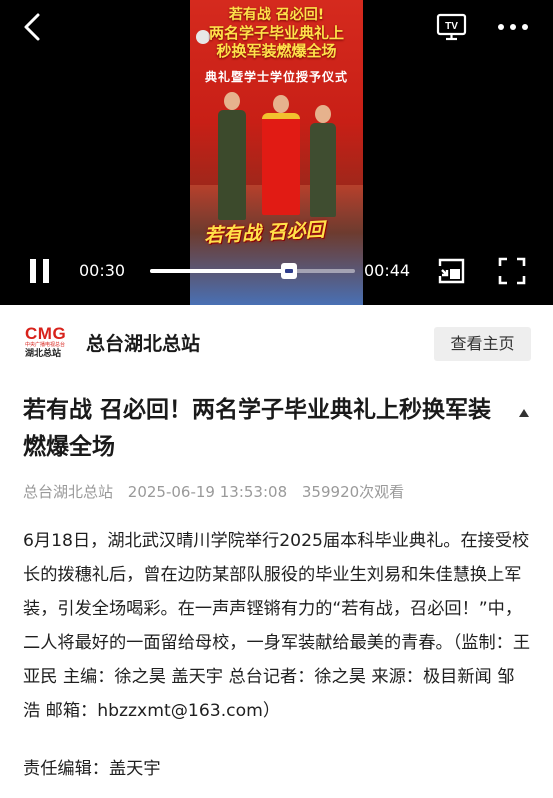 This screenshot has height=798, width=553. I want to click on video-person-principal, so click(281, 155).